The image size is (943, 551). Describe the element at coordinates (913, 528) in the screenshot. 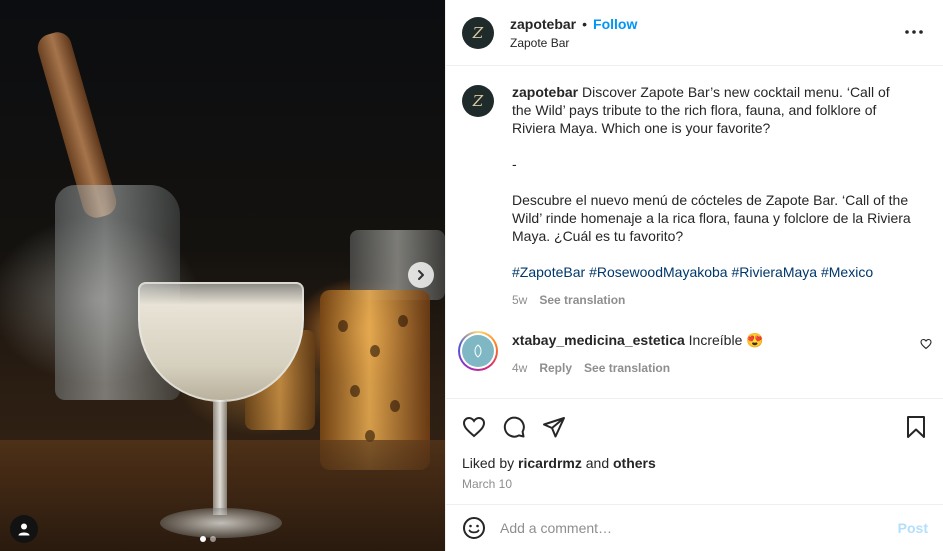

I see `post-comment-button: Post` at that location.